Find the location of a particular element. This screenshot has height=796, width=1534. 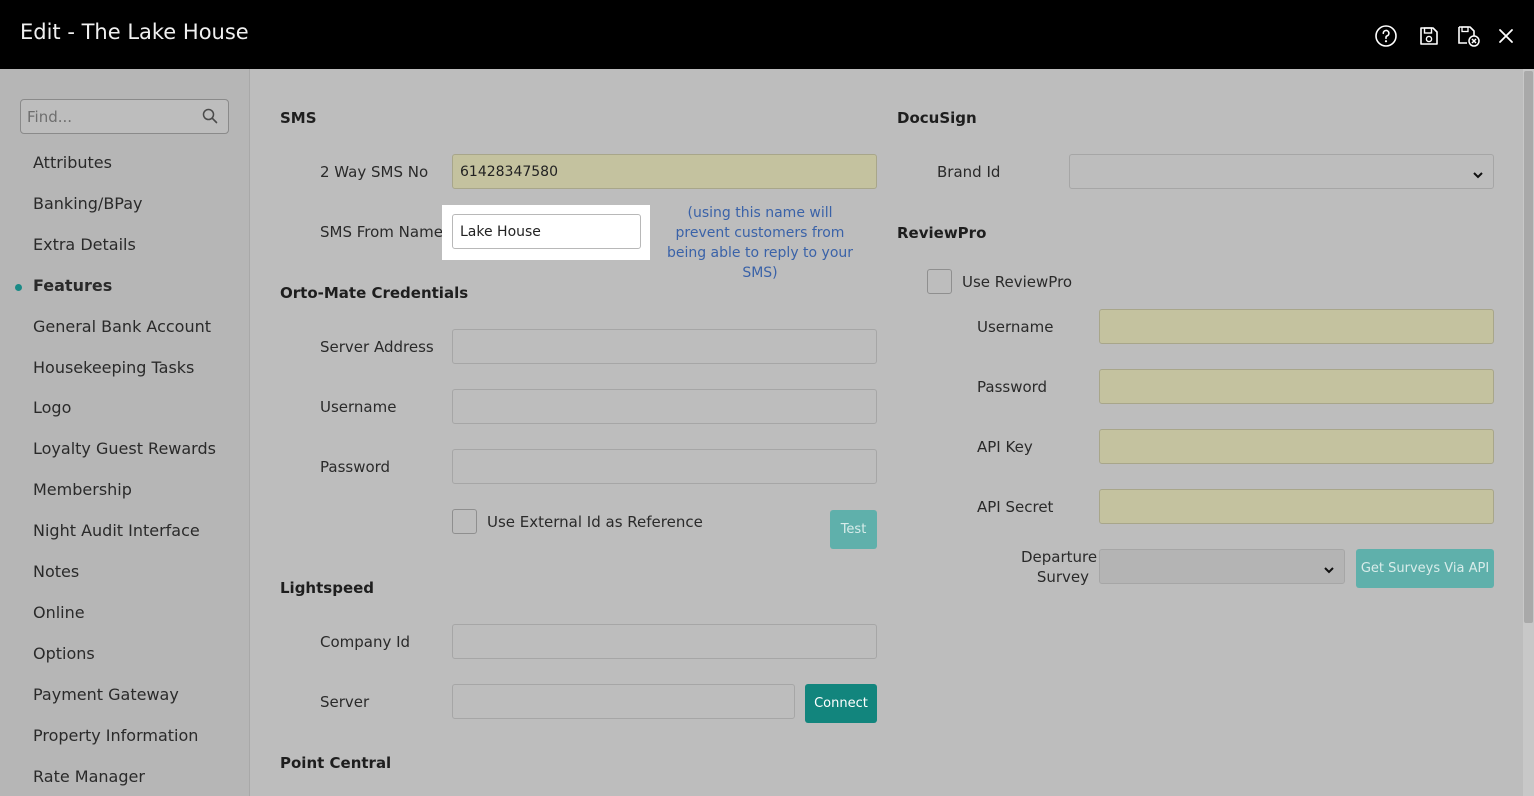

sidebar-item-logo: Logo is located at coordinates (52, 407).